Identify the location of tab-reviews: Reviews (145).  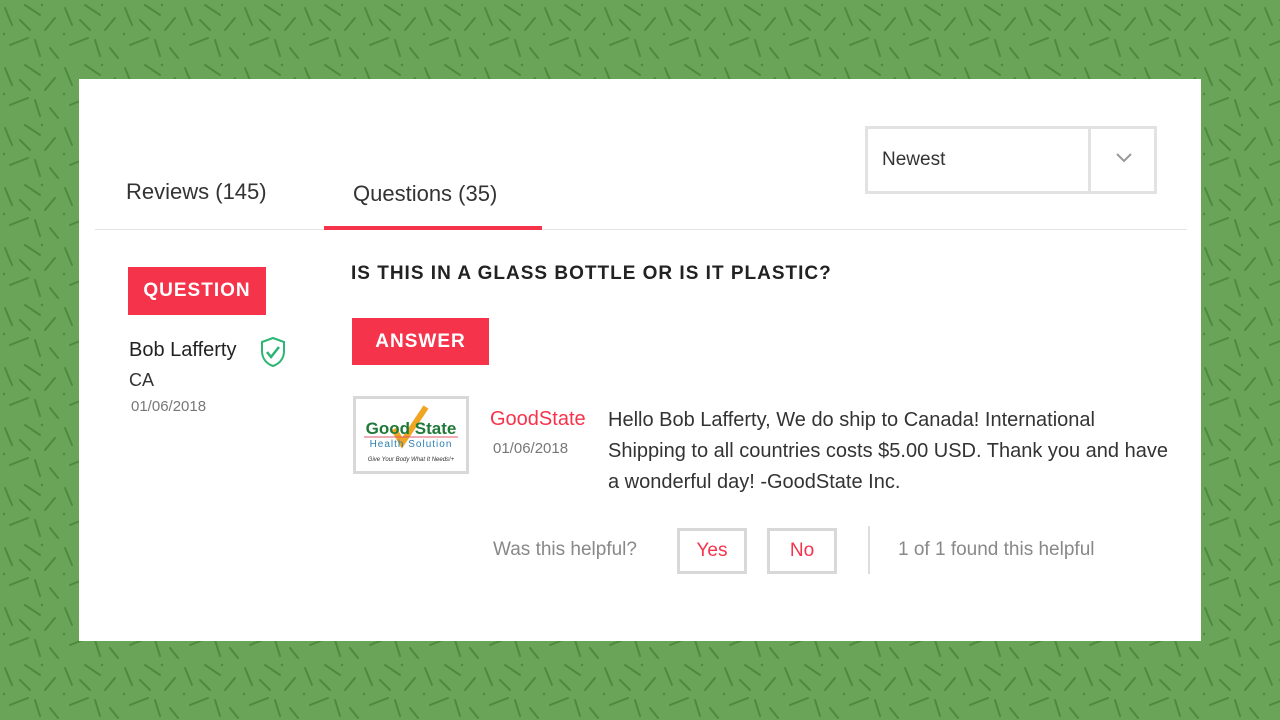
(196, 192).